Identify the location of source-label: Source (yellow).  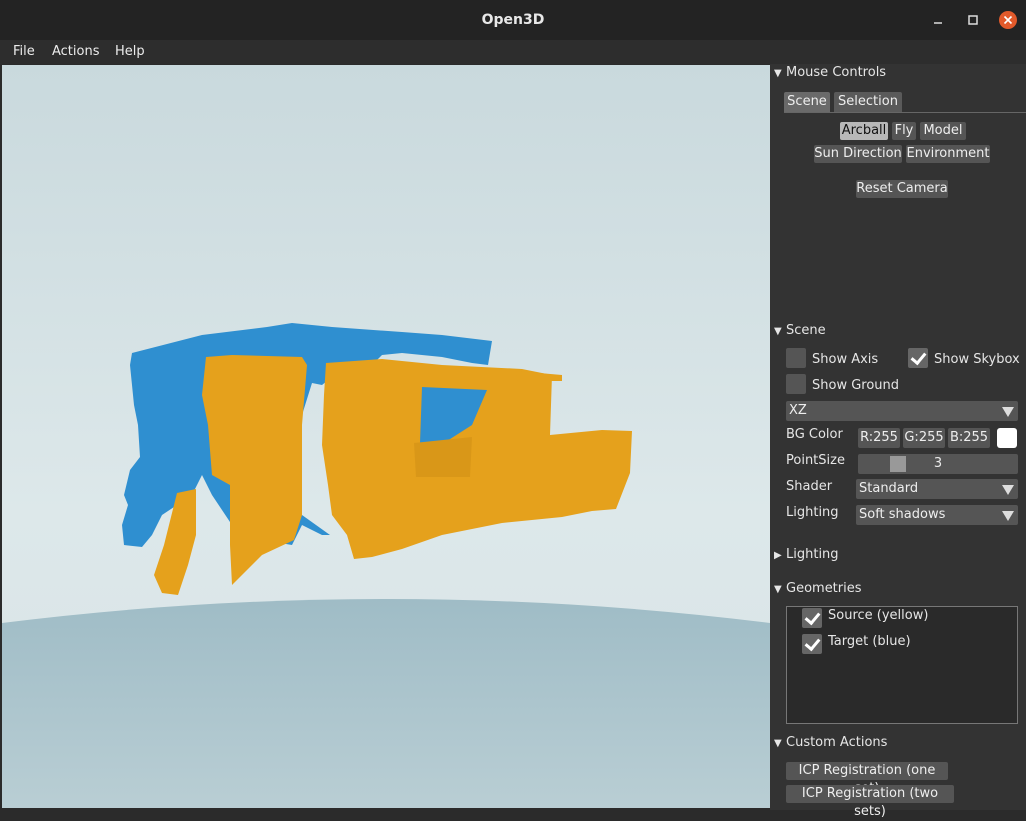
(878, 615).